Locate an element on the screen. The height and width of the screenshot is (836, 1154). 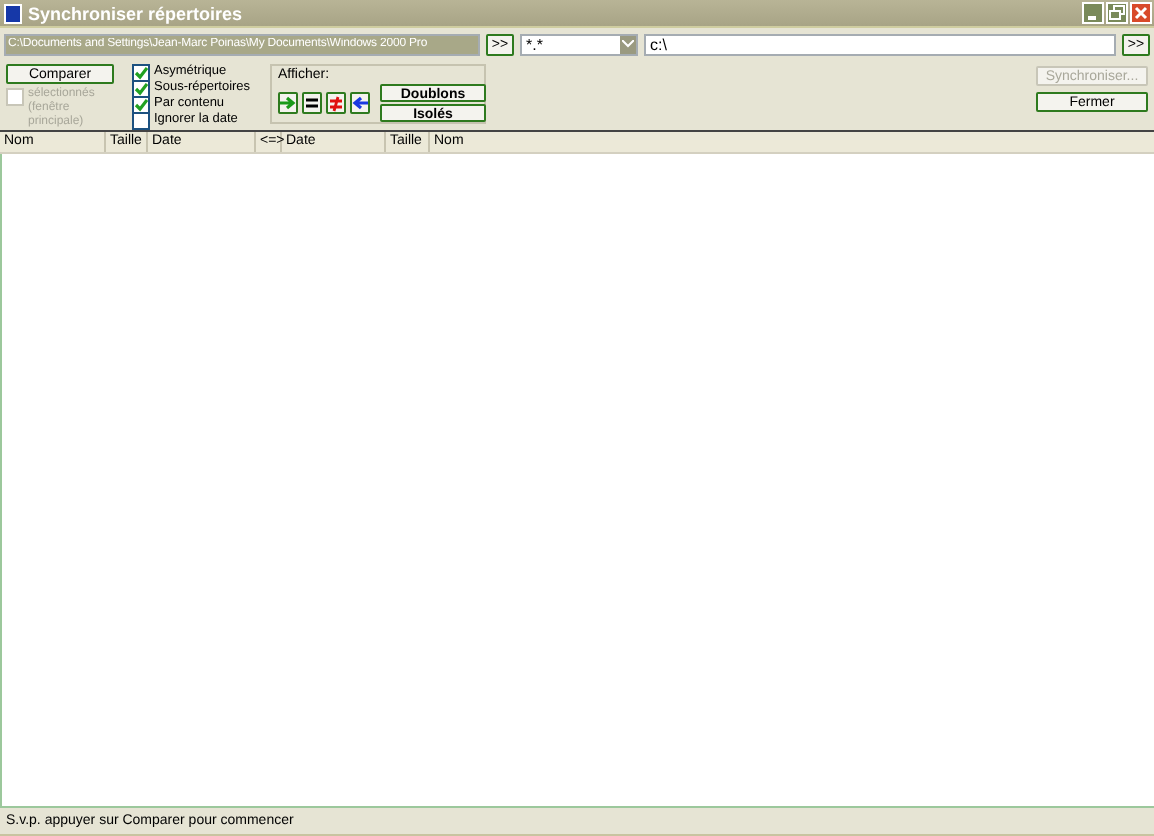
checkbox is located at coordinates (141, 121).